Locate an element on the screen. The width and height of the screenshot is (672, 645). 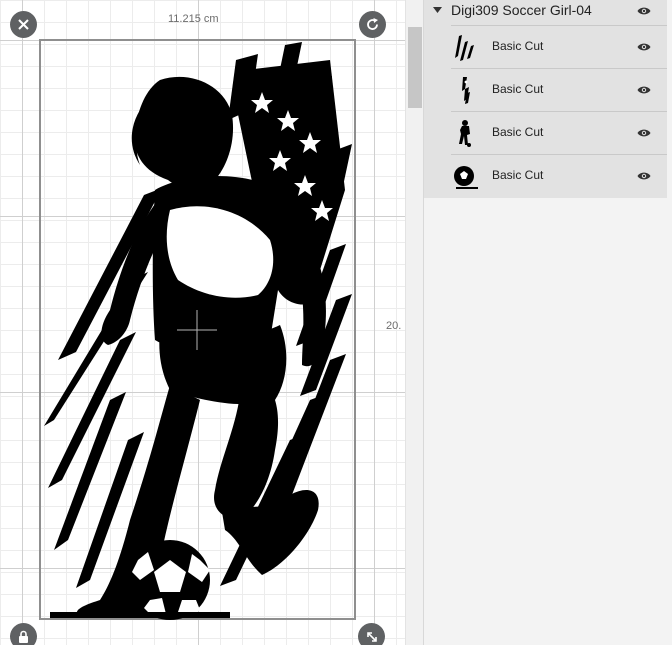
layer-group-header: Digi309 Soccer Girl-04 is located at coordinates (545, 11).